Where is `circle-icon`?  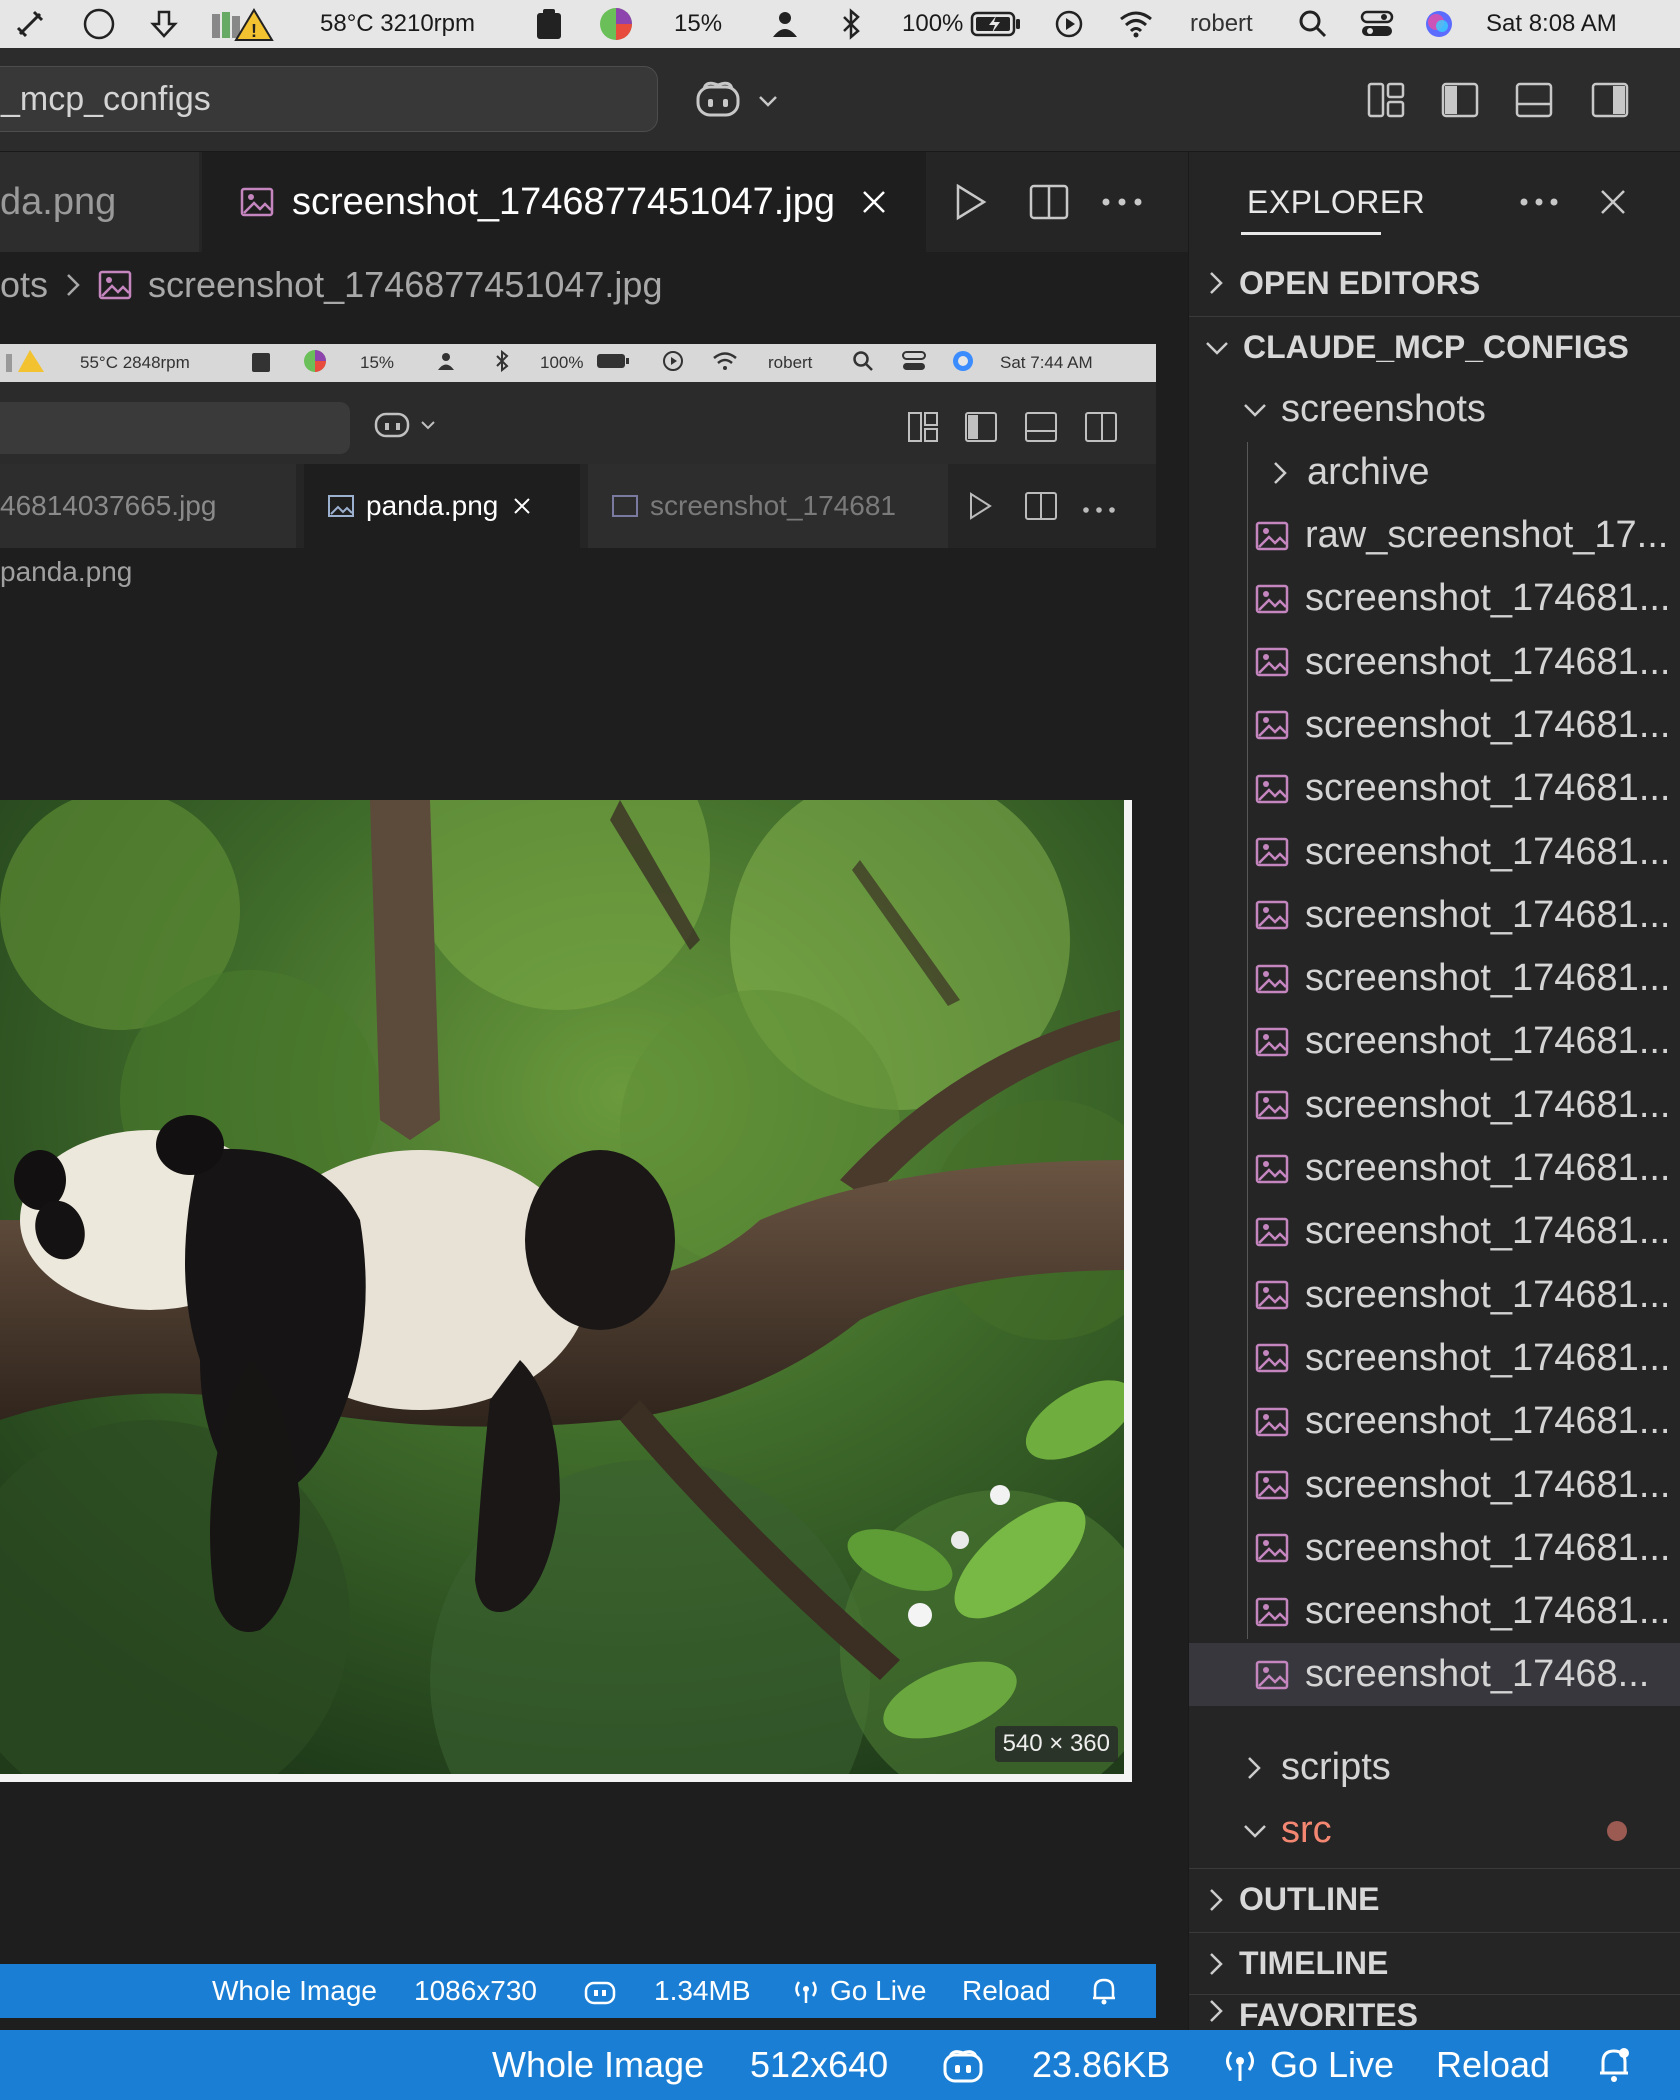 circle-icon is located at coordinates (99, 24).